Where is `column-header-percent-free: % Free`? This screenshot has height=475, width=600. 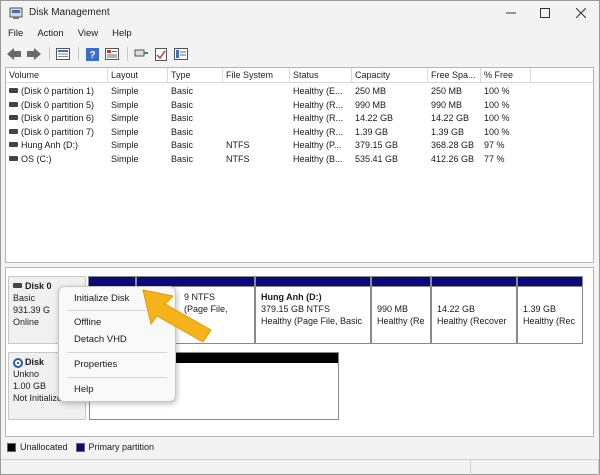 column-header-percent-free: % Free is located at coordinates (506, 75).